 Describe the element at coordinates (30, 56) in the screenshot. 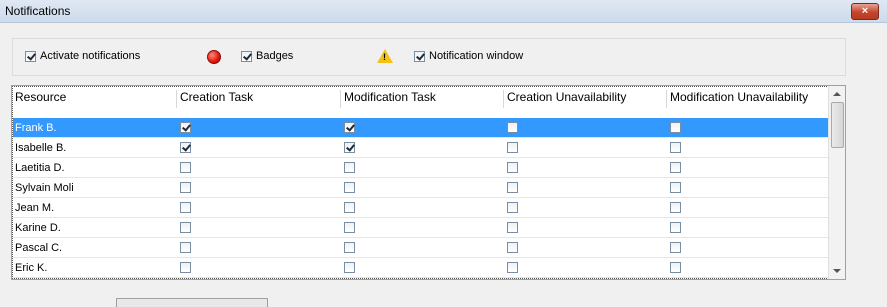

I see `activate-notifications-checkbox` at that location.